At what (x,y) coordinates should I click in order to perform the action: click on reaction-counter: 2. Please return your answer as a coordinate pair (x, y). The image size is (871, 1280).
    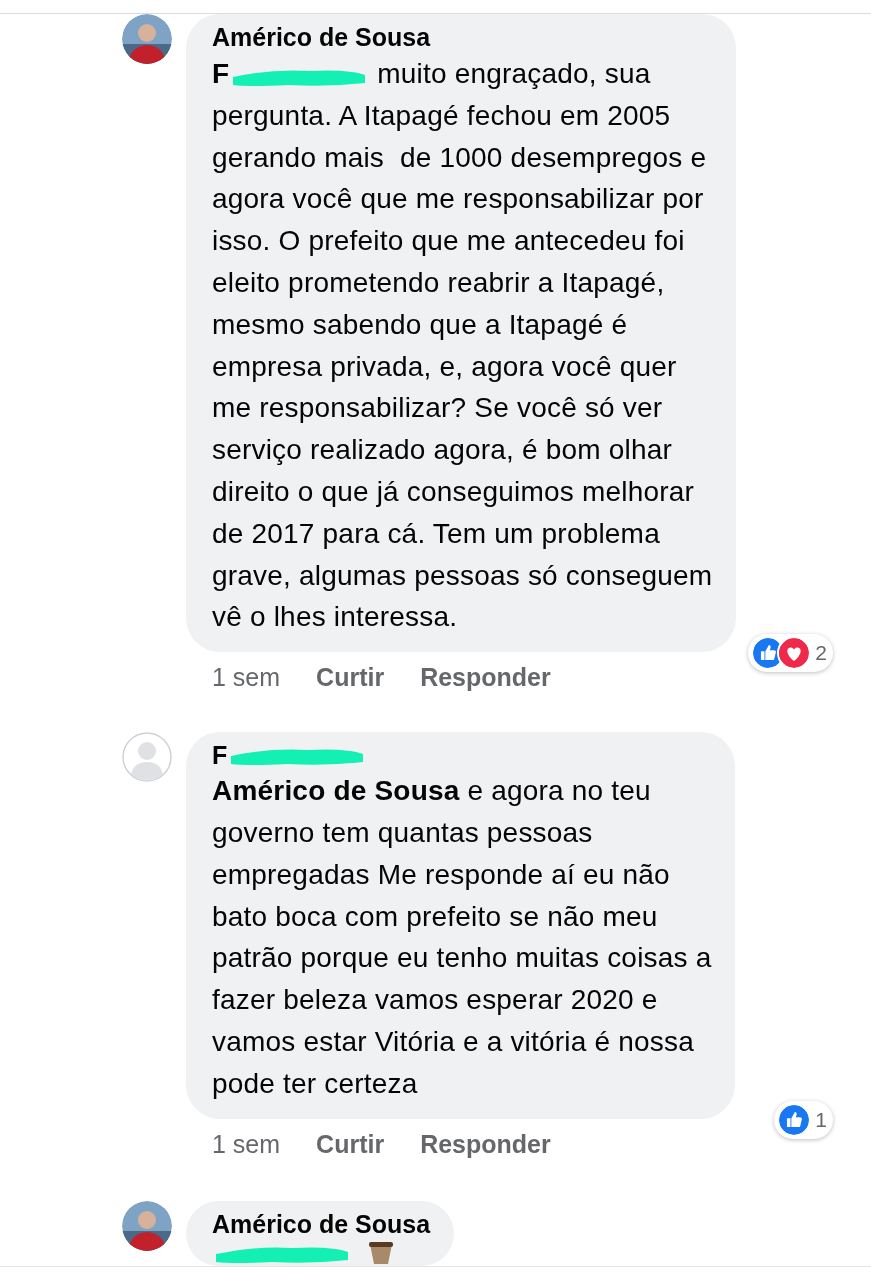
    Looking at the image, I should click on (790, 653).